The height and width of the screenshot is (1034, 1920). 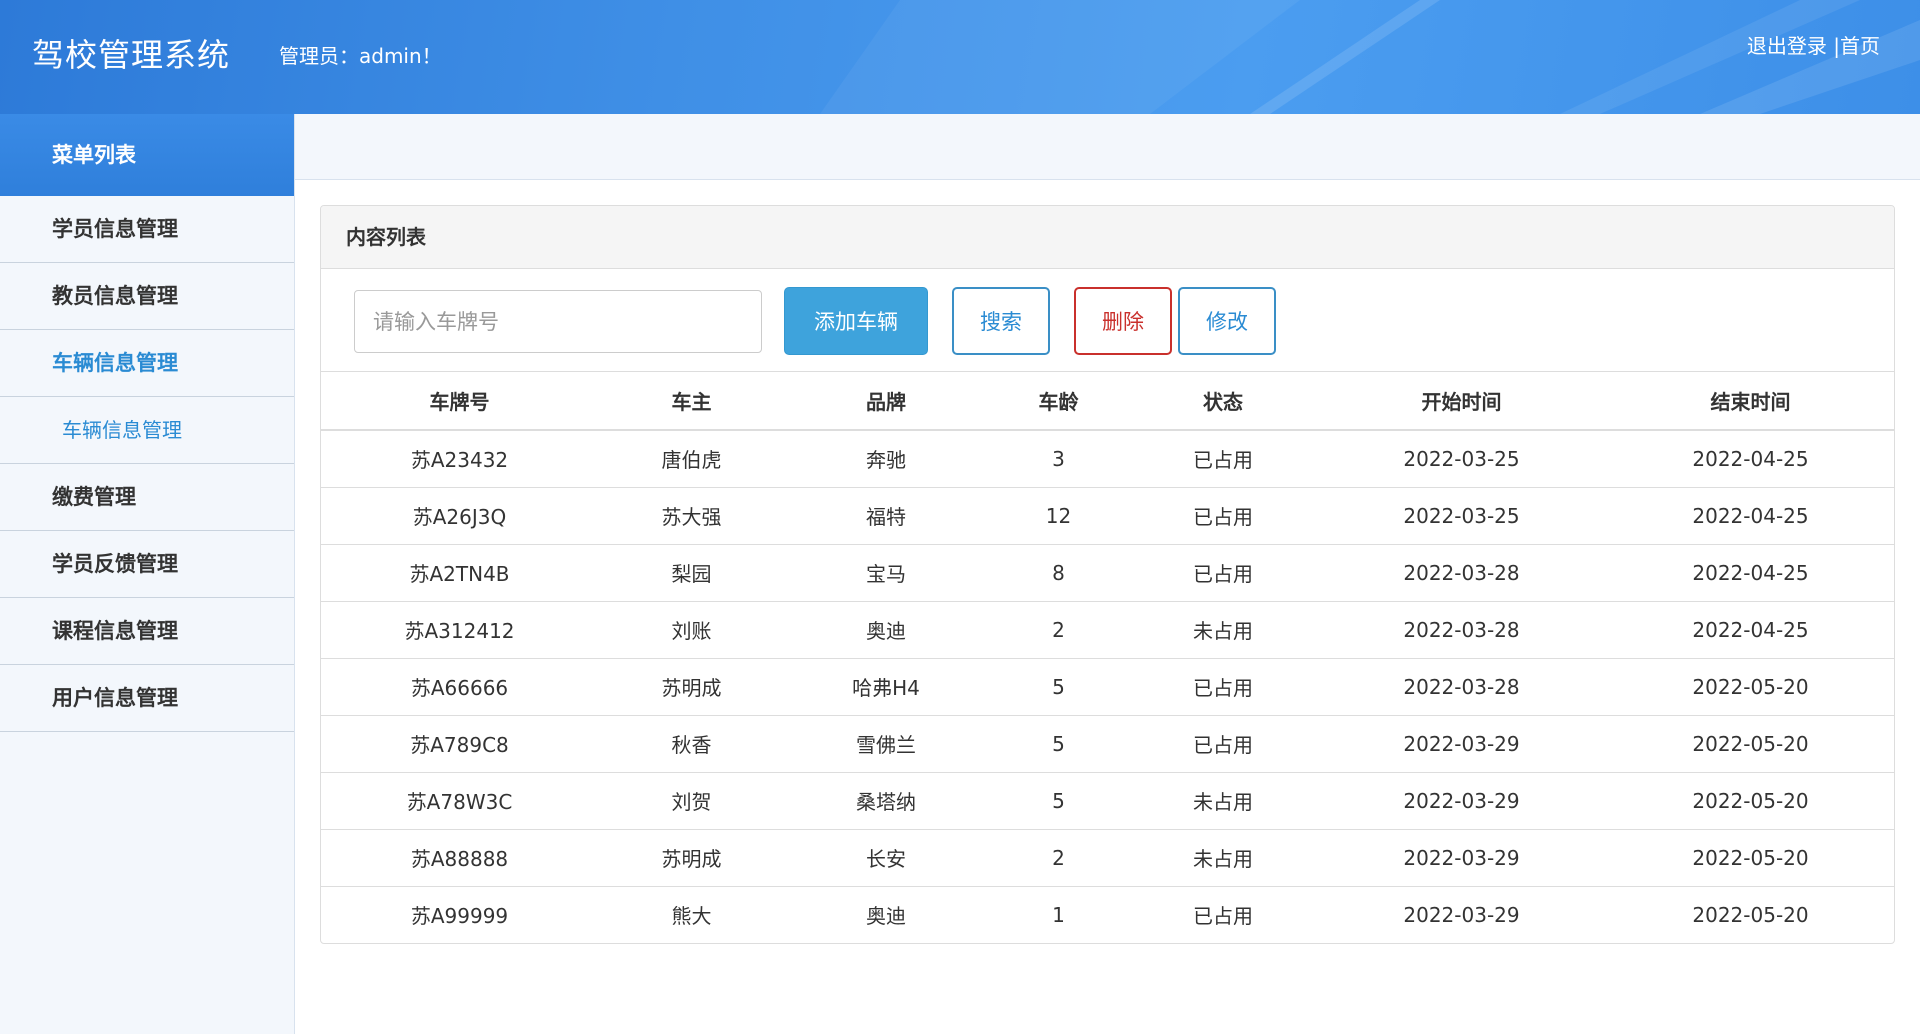 What do you see at coordinates (558, 321) in the screenshot?
I see `plate-search-input` at bounding box center [558, 321].